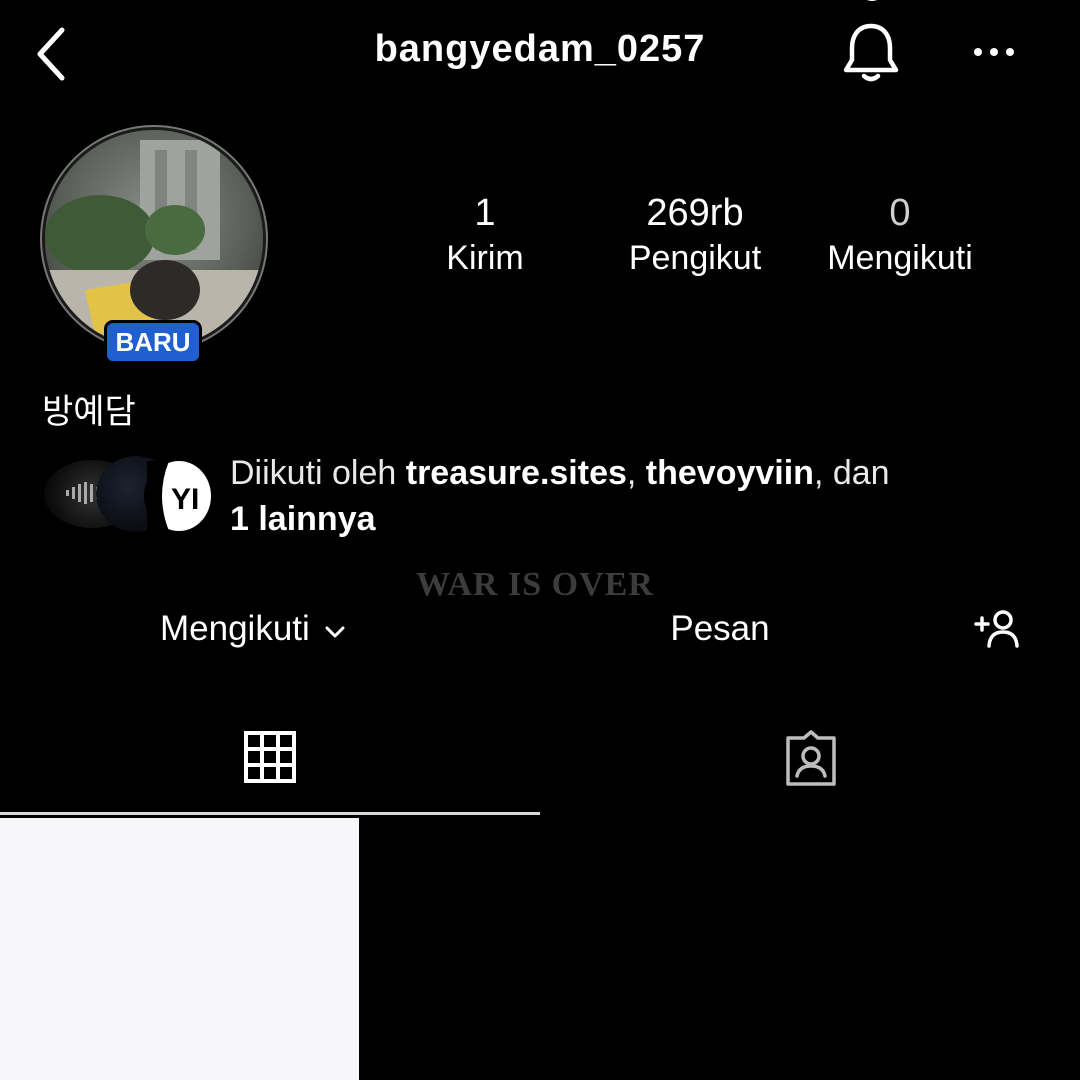 The image size is (1080, 1080). What do you see at coordinates (154, 244) in the screenshot?
I see `avatar-photo` at bounding box center [154, 244].